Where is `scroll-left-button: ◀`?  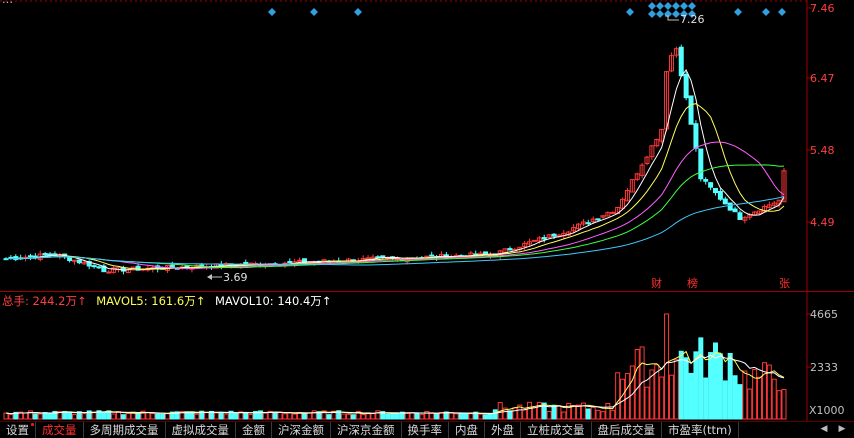
scroll-left-button: ◀ is located at coordinates (824, 429).